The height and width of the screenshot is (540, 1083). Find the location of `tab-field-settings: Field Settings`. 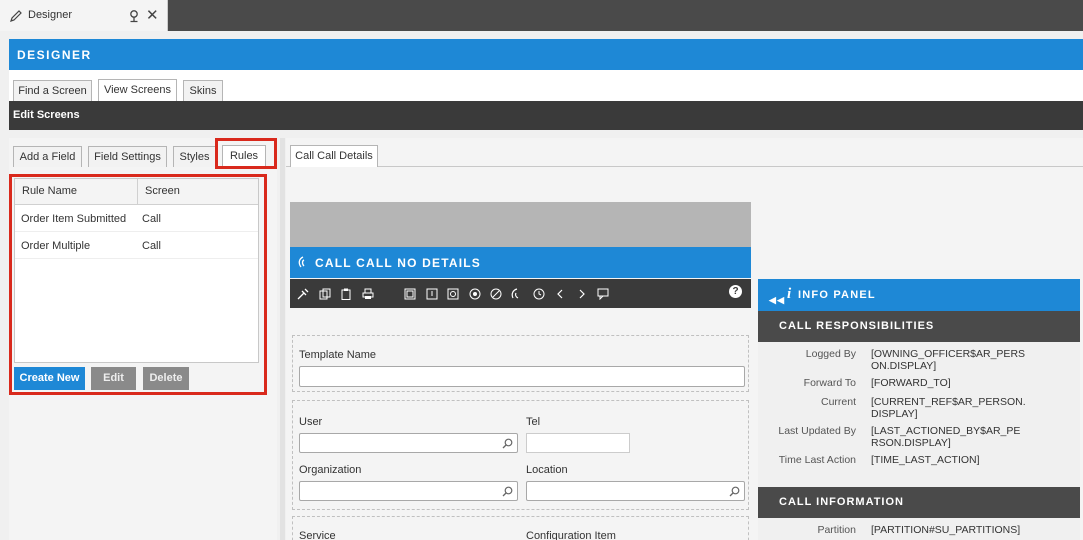

tab-field-settings: Field Settings is located at coordinates (127, 156).